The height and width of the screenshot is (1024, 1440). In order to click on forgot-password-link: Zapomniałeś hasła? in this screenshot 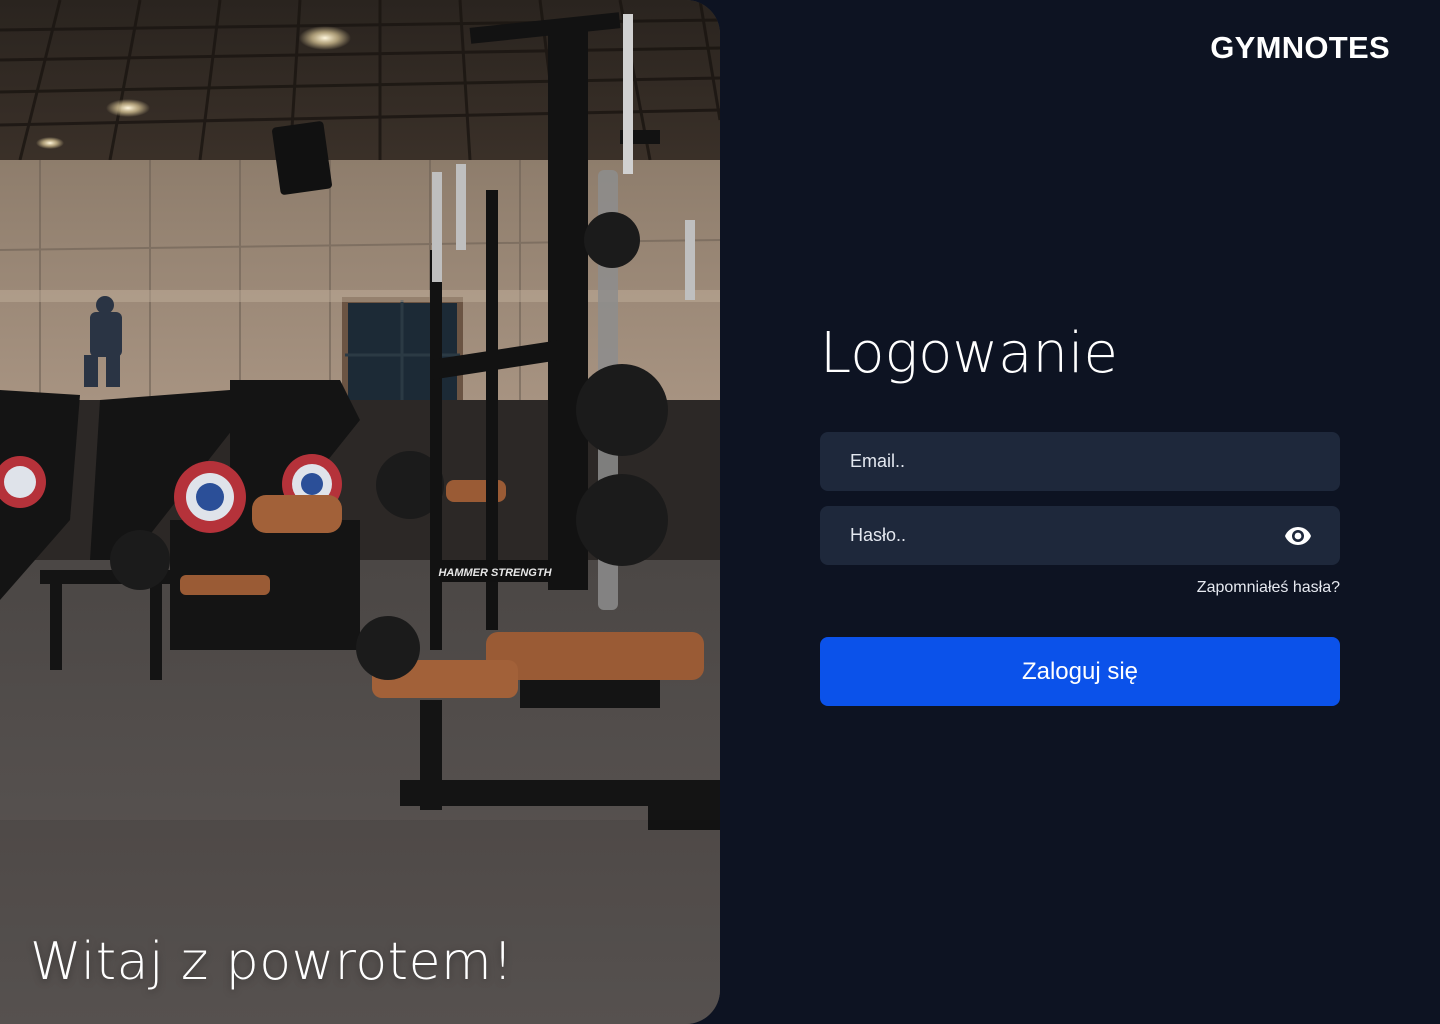, I will do `click(1268, 587)`.